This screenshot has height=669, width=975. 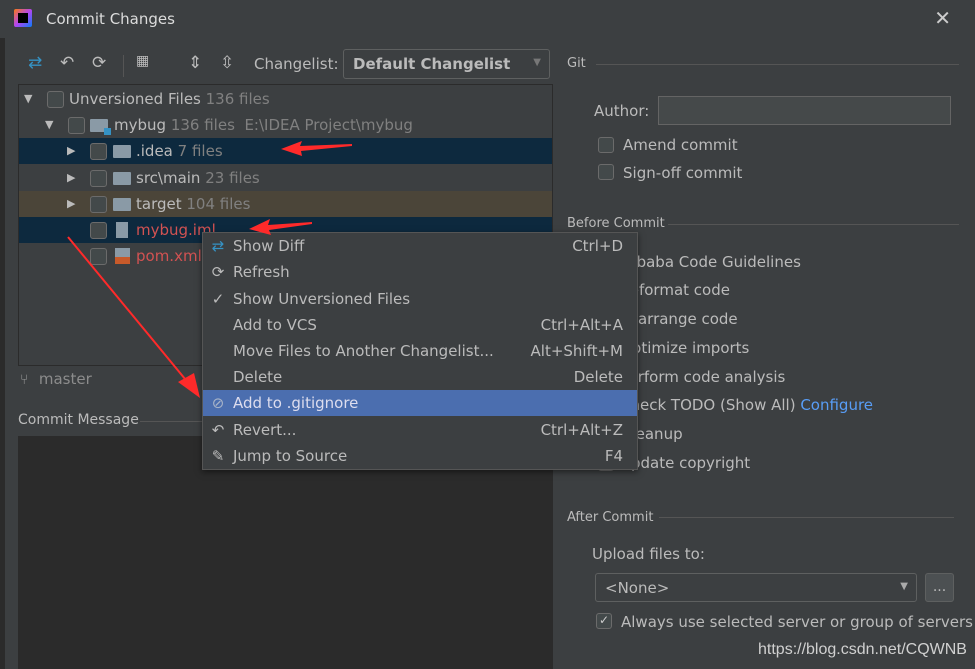 What do you see at coordinates (622, 111) in the screenshot?
I see `author-label: Author:` at bounding box center [622, 111].